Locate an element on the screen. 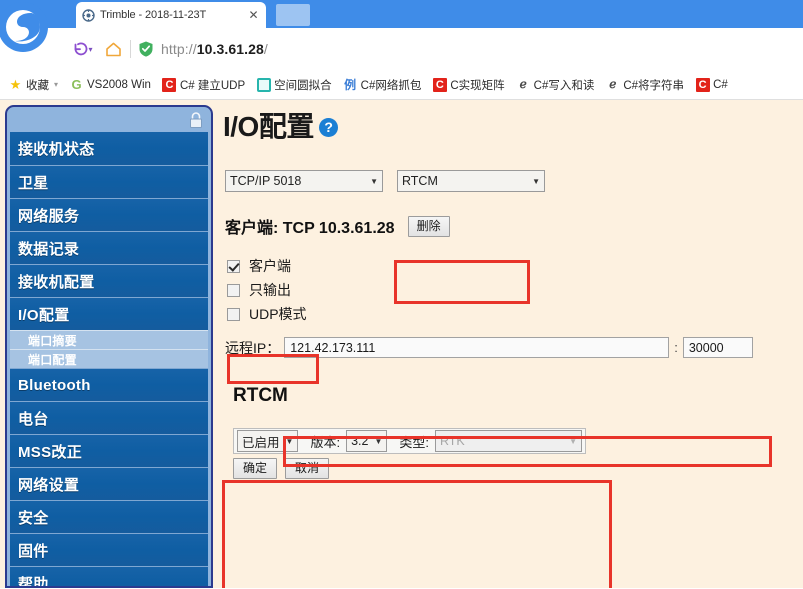 This screenshot has width=803, height=589. g-icon: G is located at coordinates (76, 84).